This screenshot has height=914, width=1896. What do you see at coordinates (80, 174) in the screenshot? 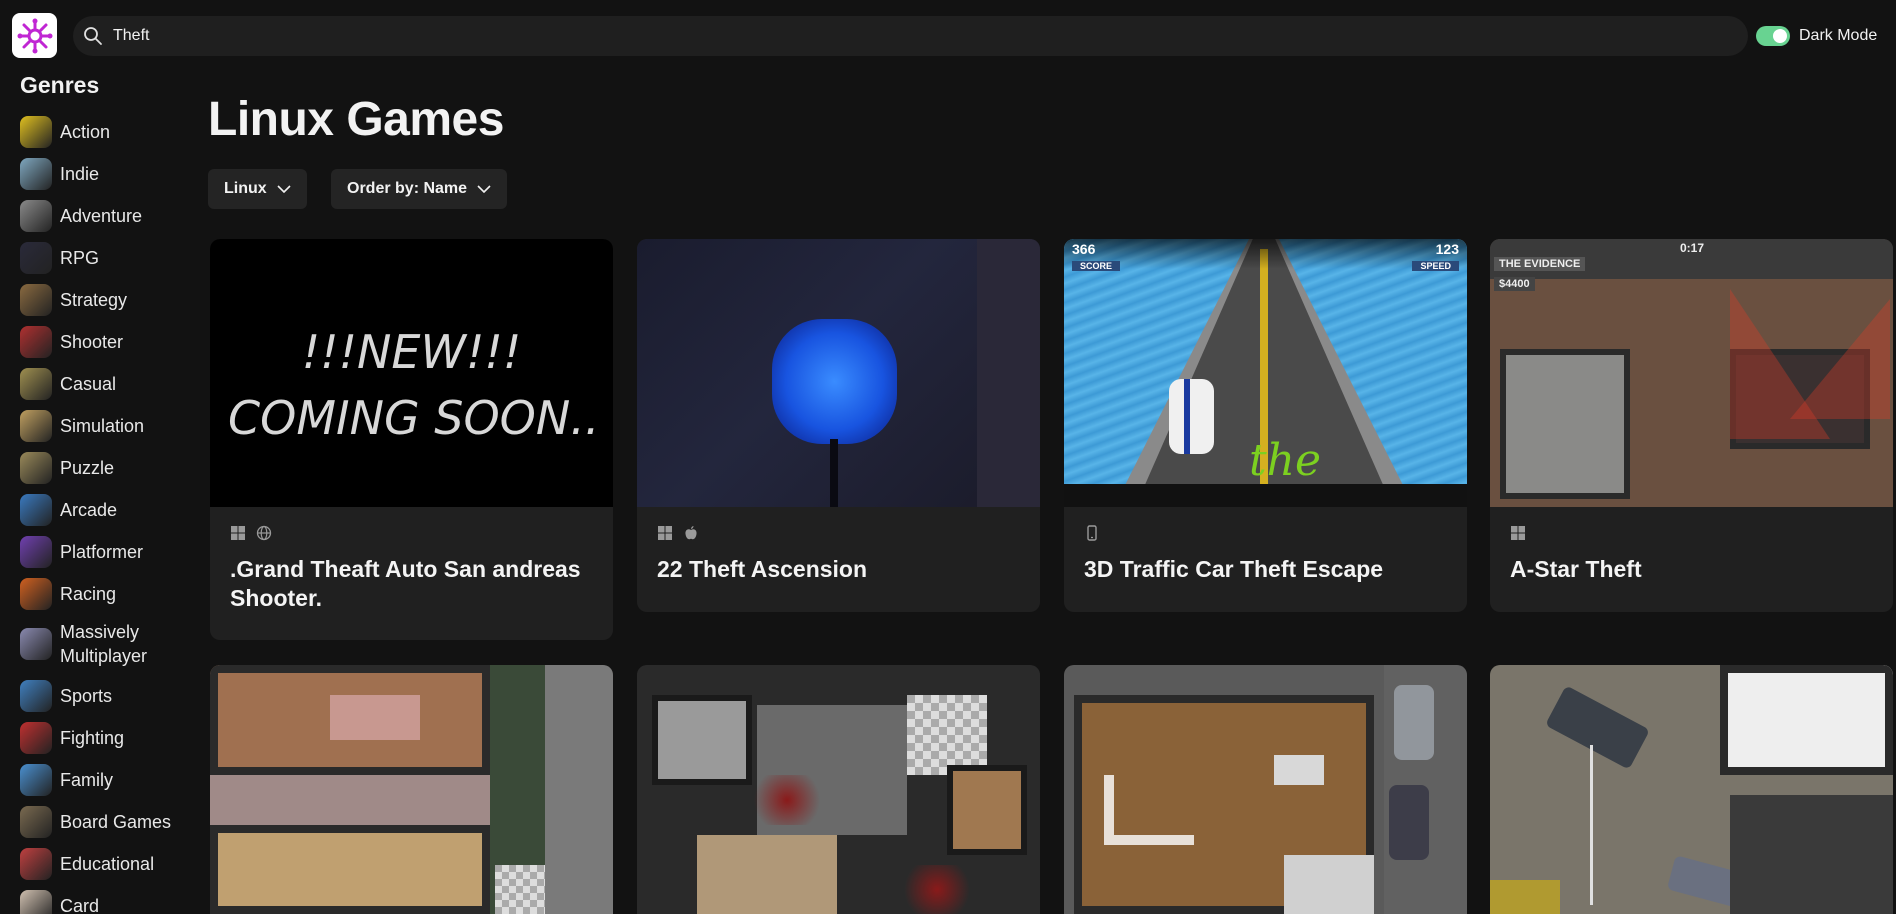
I see `sidebar-item-label: Indie` at bounding box center [80, 174].